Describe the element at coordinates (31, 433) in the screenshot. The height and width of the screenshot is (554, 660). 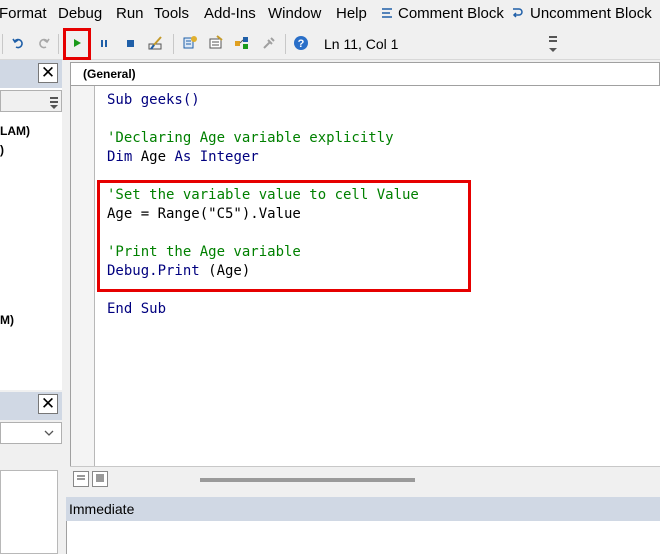
I see `properties-object-dropdown` at that location.